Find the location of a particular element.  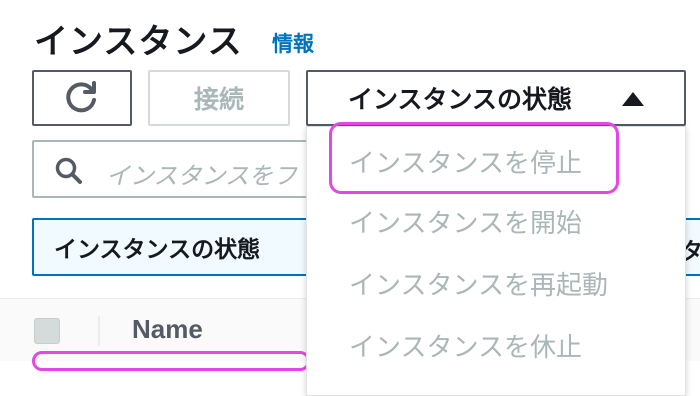

highlight-annotation-row is located at coordinates (171, 361).